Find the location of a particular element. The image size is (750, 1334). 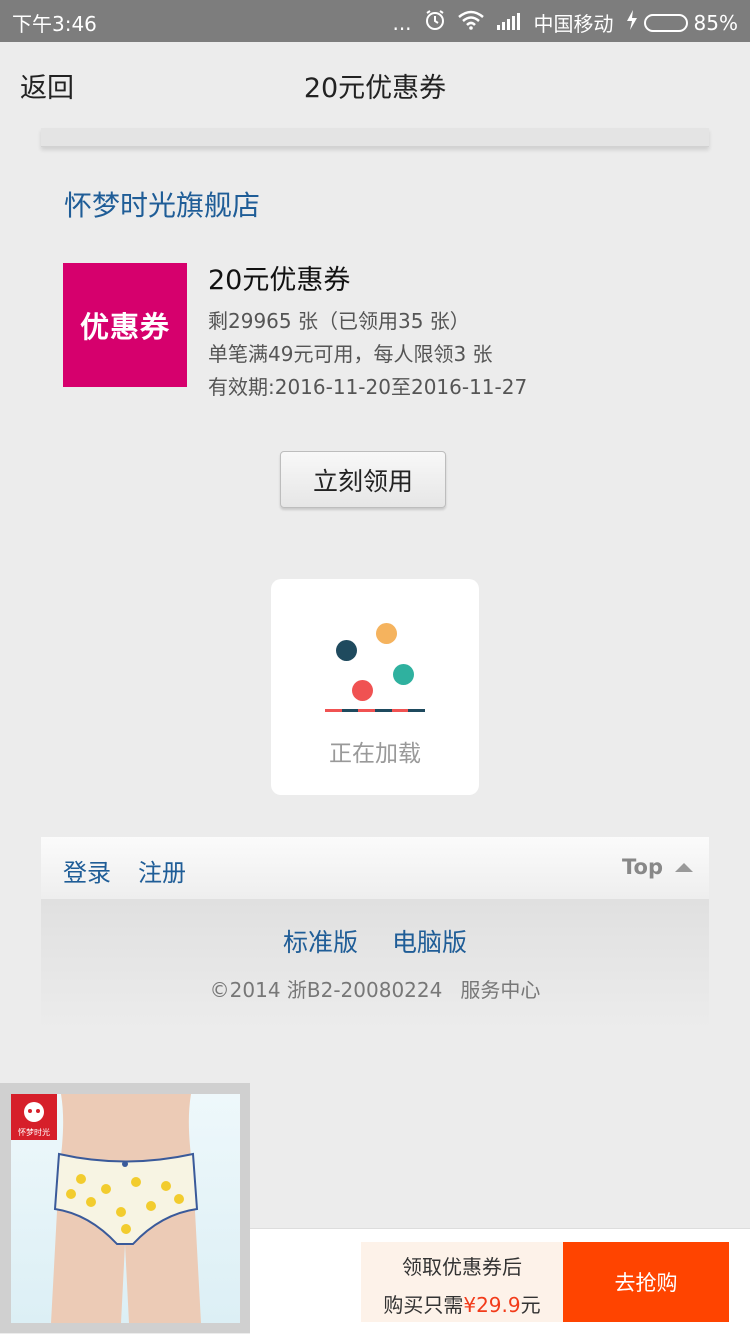

arrow-up-icon is located at coordinates (684, 867).